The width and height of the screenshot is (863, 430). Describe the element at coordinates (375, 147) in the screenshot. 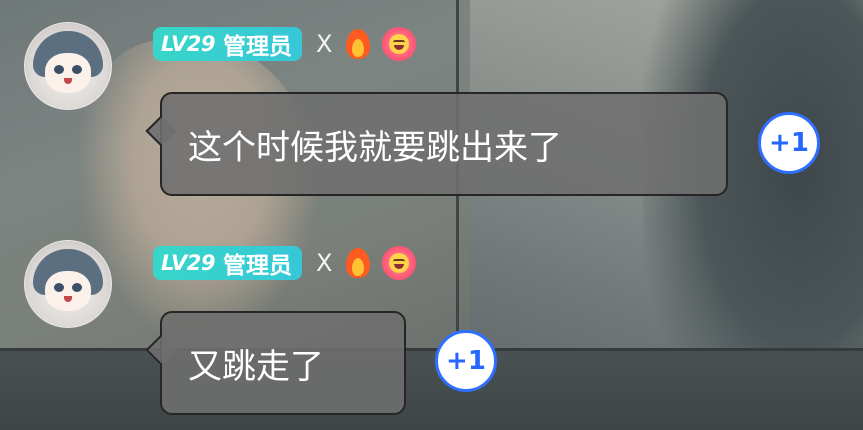

I see `message-text: 这个时候我就要跳出来了` at that location.